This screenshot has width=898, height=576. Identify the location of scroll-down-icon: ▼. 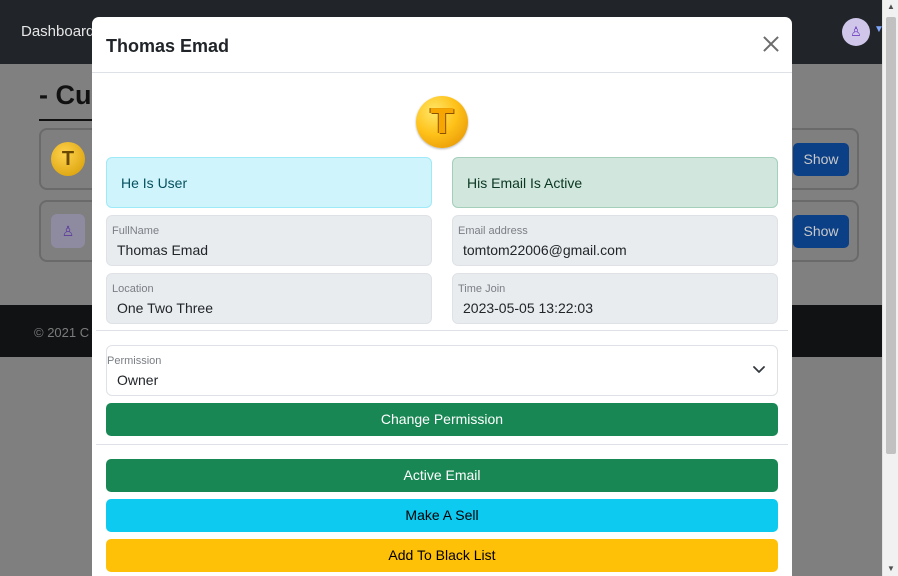
(890, 569).